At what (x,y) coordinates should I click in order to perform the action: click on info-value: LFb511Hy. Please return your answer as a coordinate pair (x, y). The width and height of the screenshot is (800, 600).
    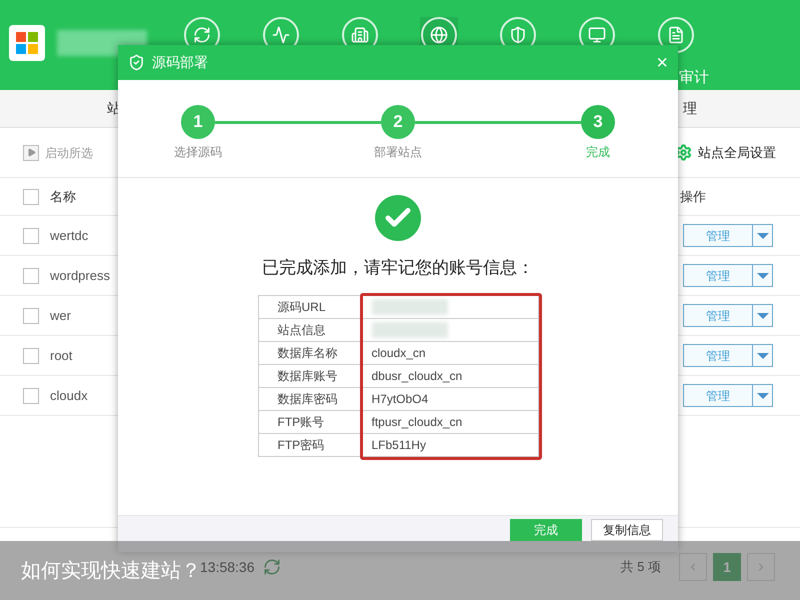
    Looking at the image, I should click on (399, 445).